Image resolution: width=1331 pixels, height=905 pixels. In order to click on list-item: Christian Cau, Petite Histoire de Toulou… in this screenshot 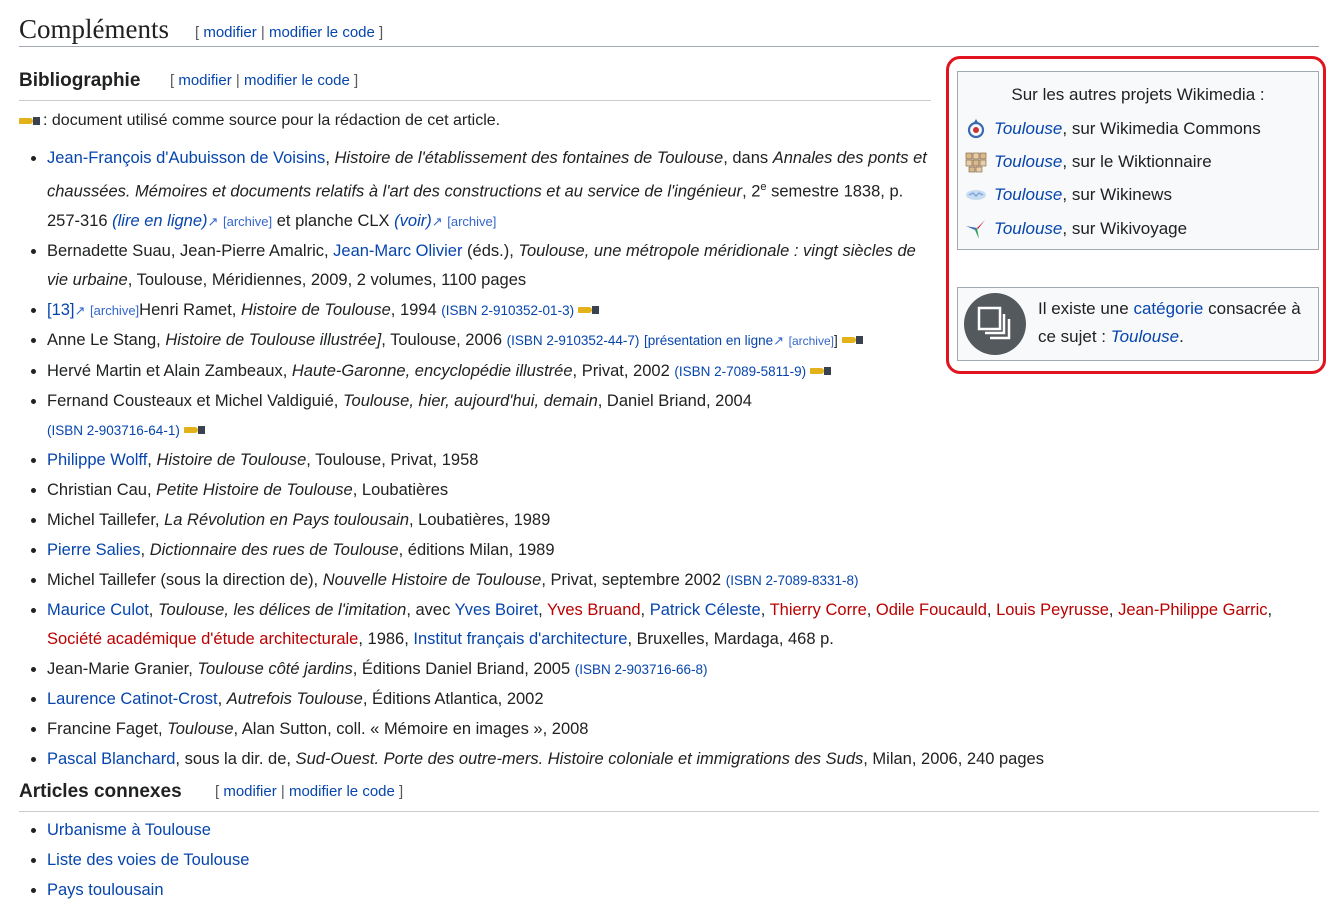, I will do `click(664, 490)`.